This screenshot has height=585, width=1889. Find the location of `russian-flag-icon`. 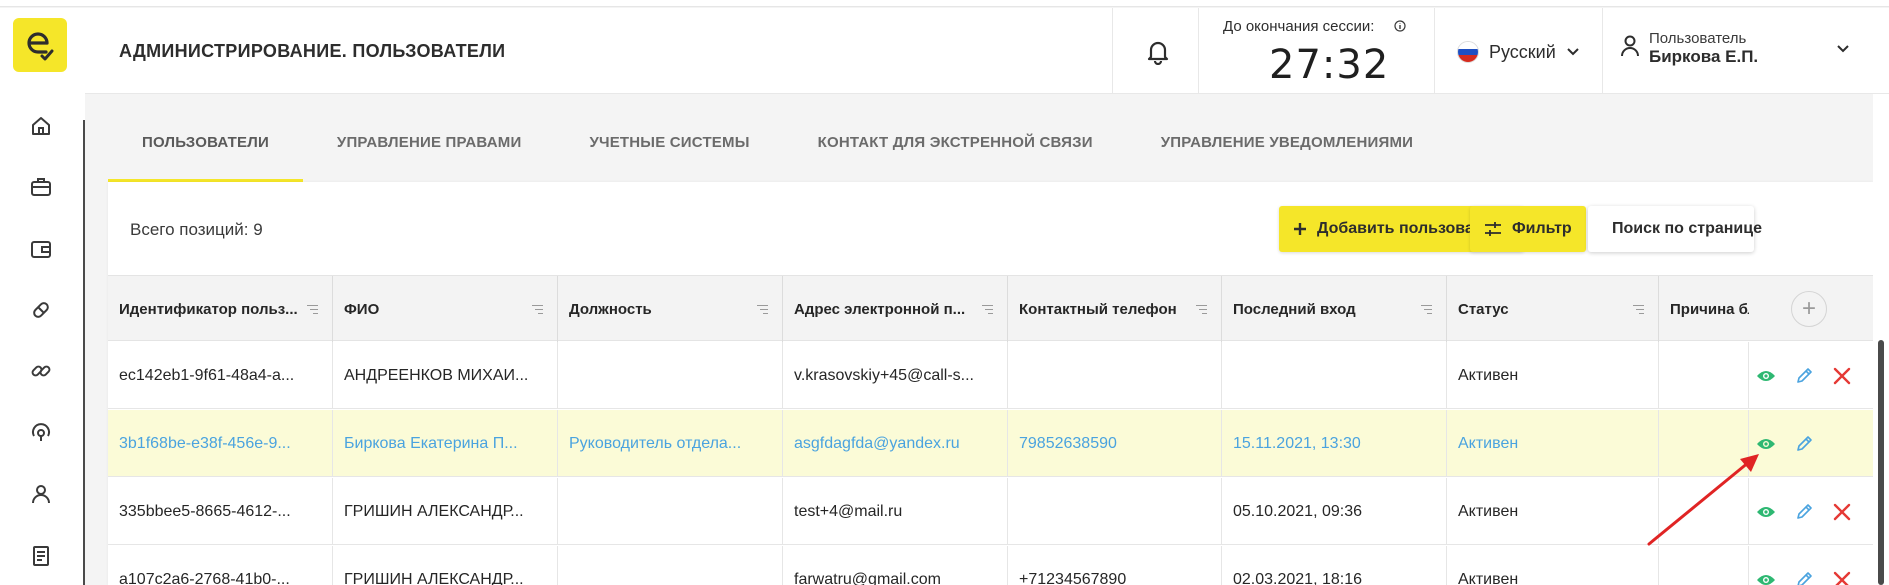

russian-flag-icon is located at coordinates (1468, 52).